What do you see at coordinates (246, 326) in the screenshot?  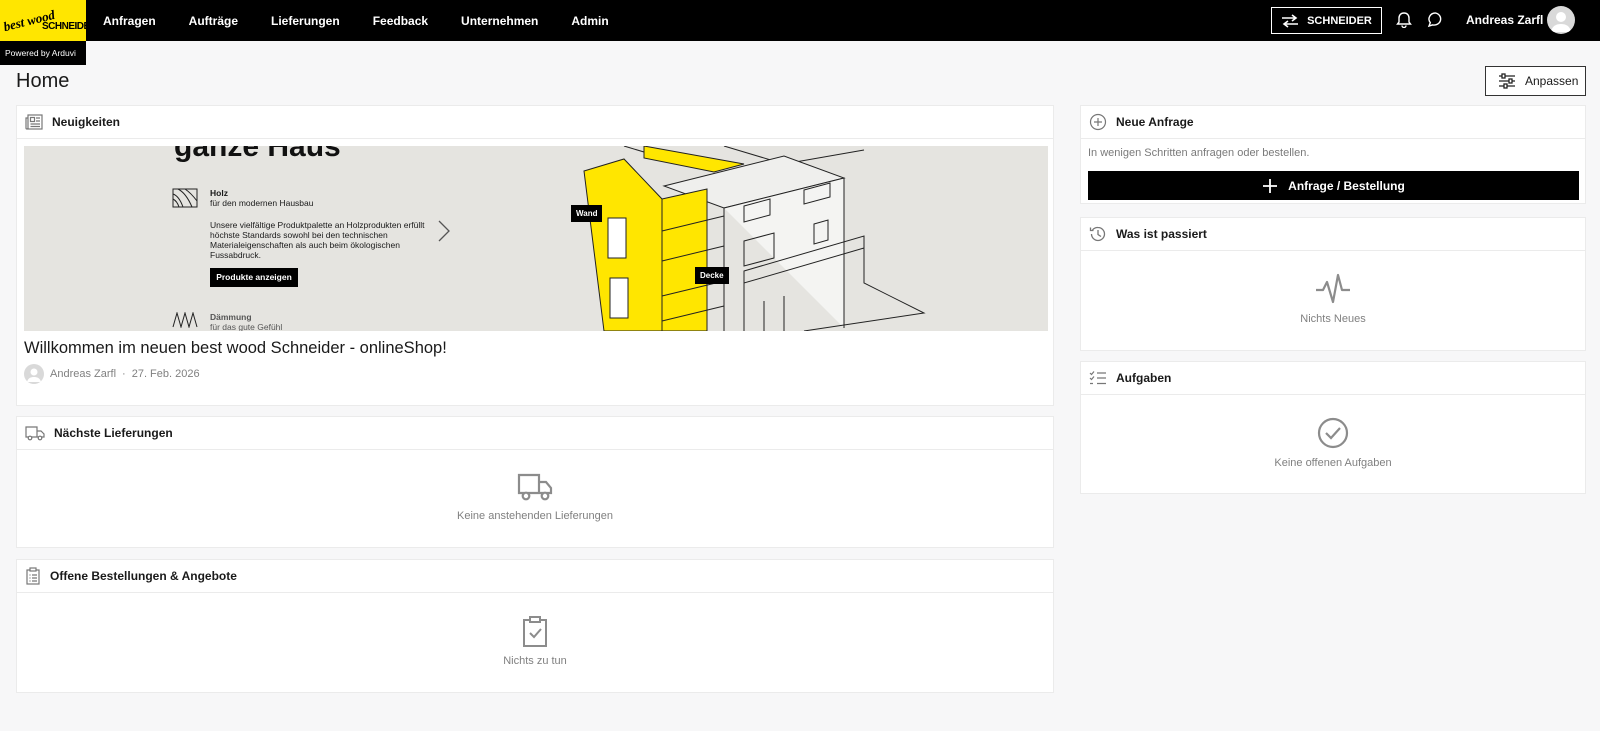 I see `banner-daemmung-sub: für das gute Gefühl` at bounding box center [246, 326].